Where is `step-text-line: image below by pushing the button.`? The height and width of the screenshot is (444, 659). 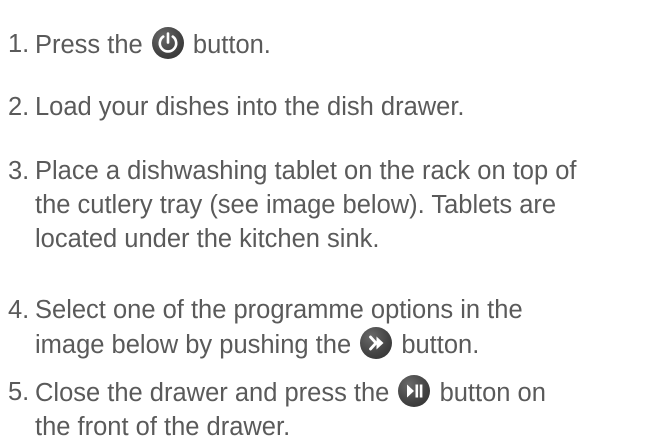
step-text-line: image below by pushing the button. is located at coordinates (345, 344).